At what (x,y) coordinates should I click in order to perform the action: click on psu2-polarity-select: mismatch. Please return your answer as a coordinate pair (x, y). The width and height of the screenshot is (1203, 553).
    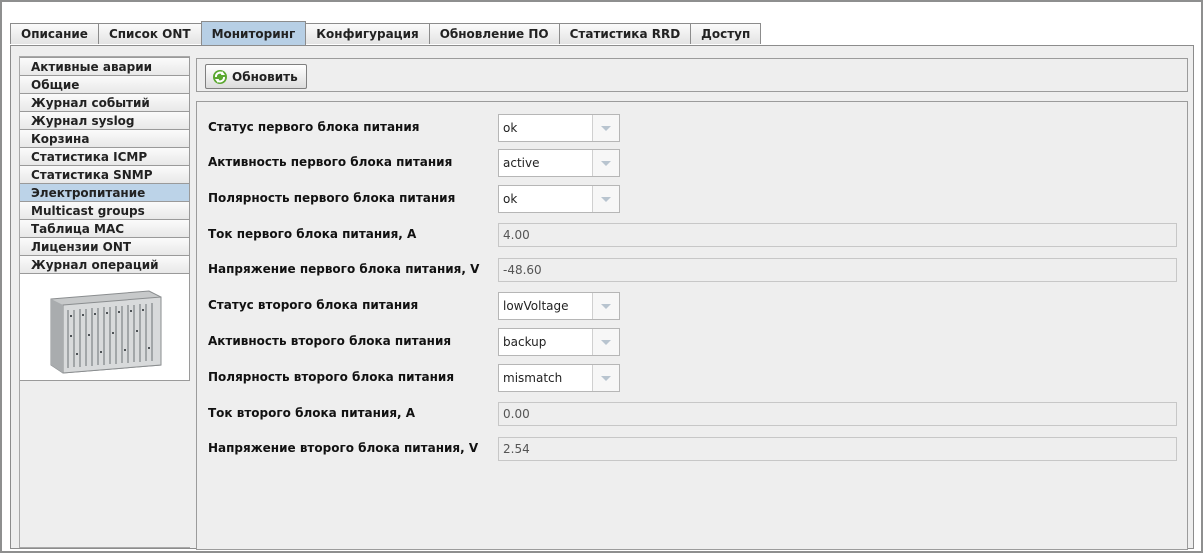
    Looking at the image, I should click on (559, 378).